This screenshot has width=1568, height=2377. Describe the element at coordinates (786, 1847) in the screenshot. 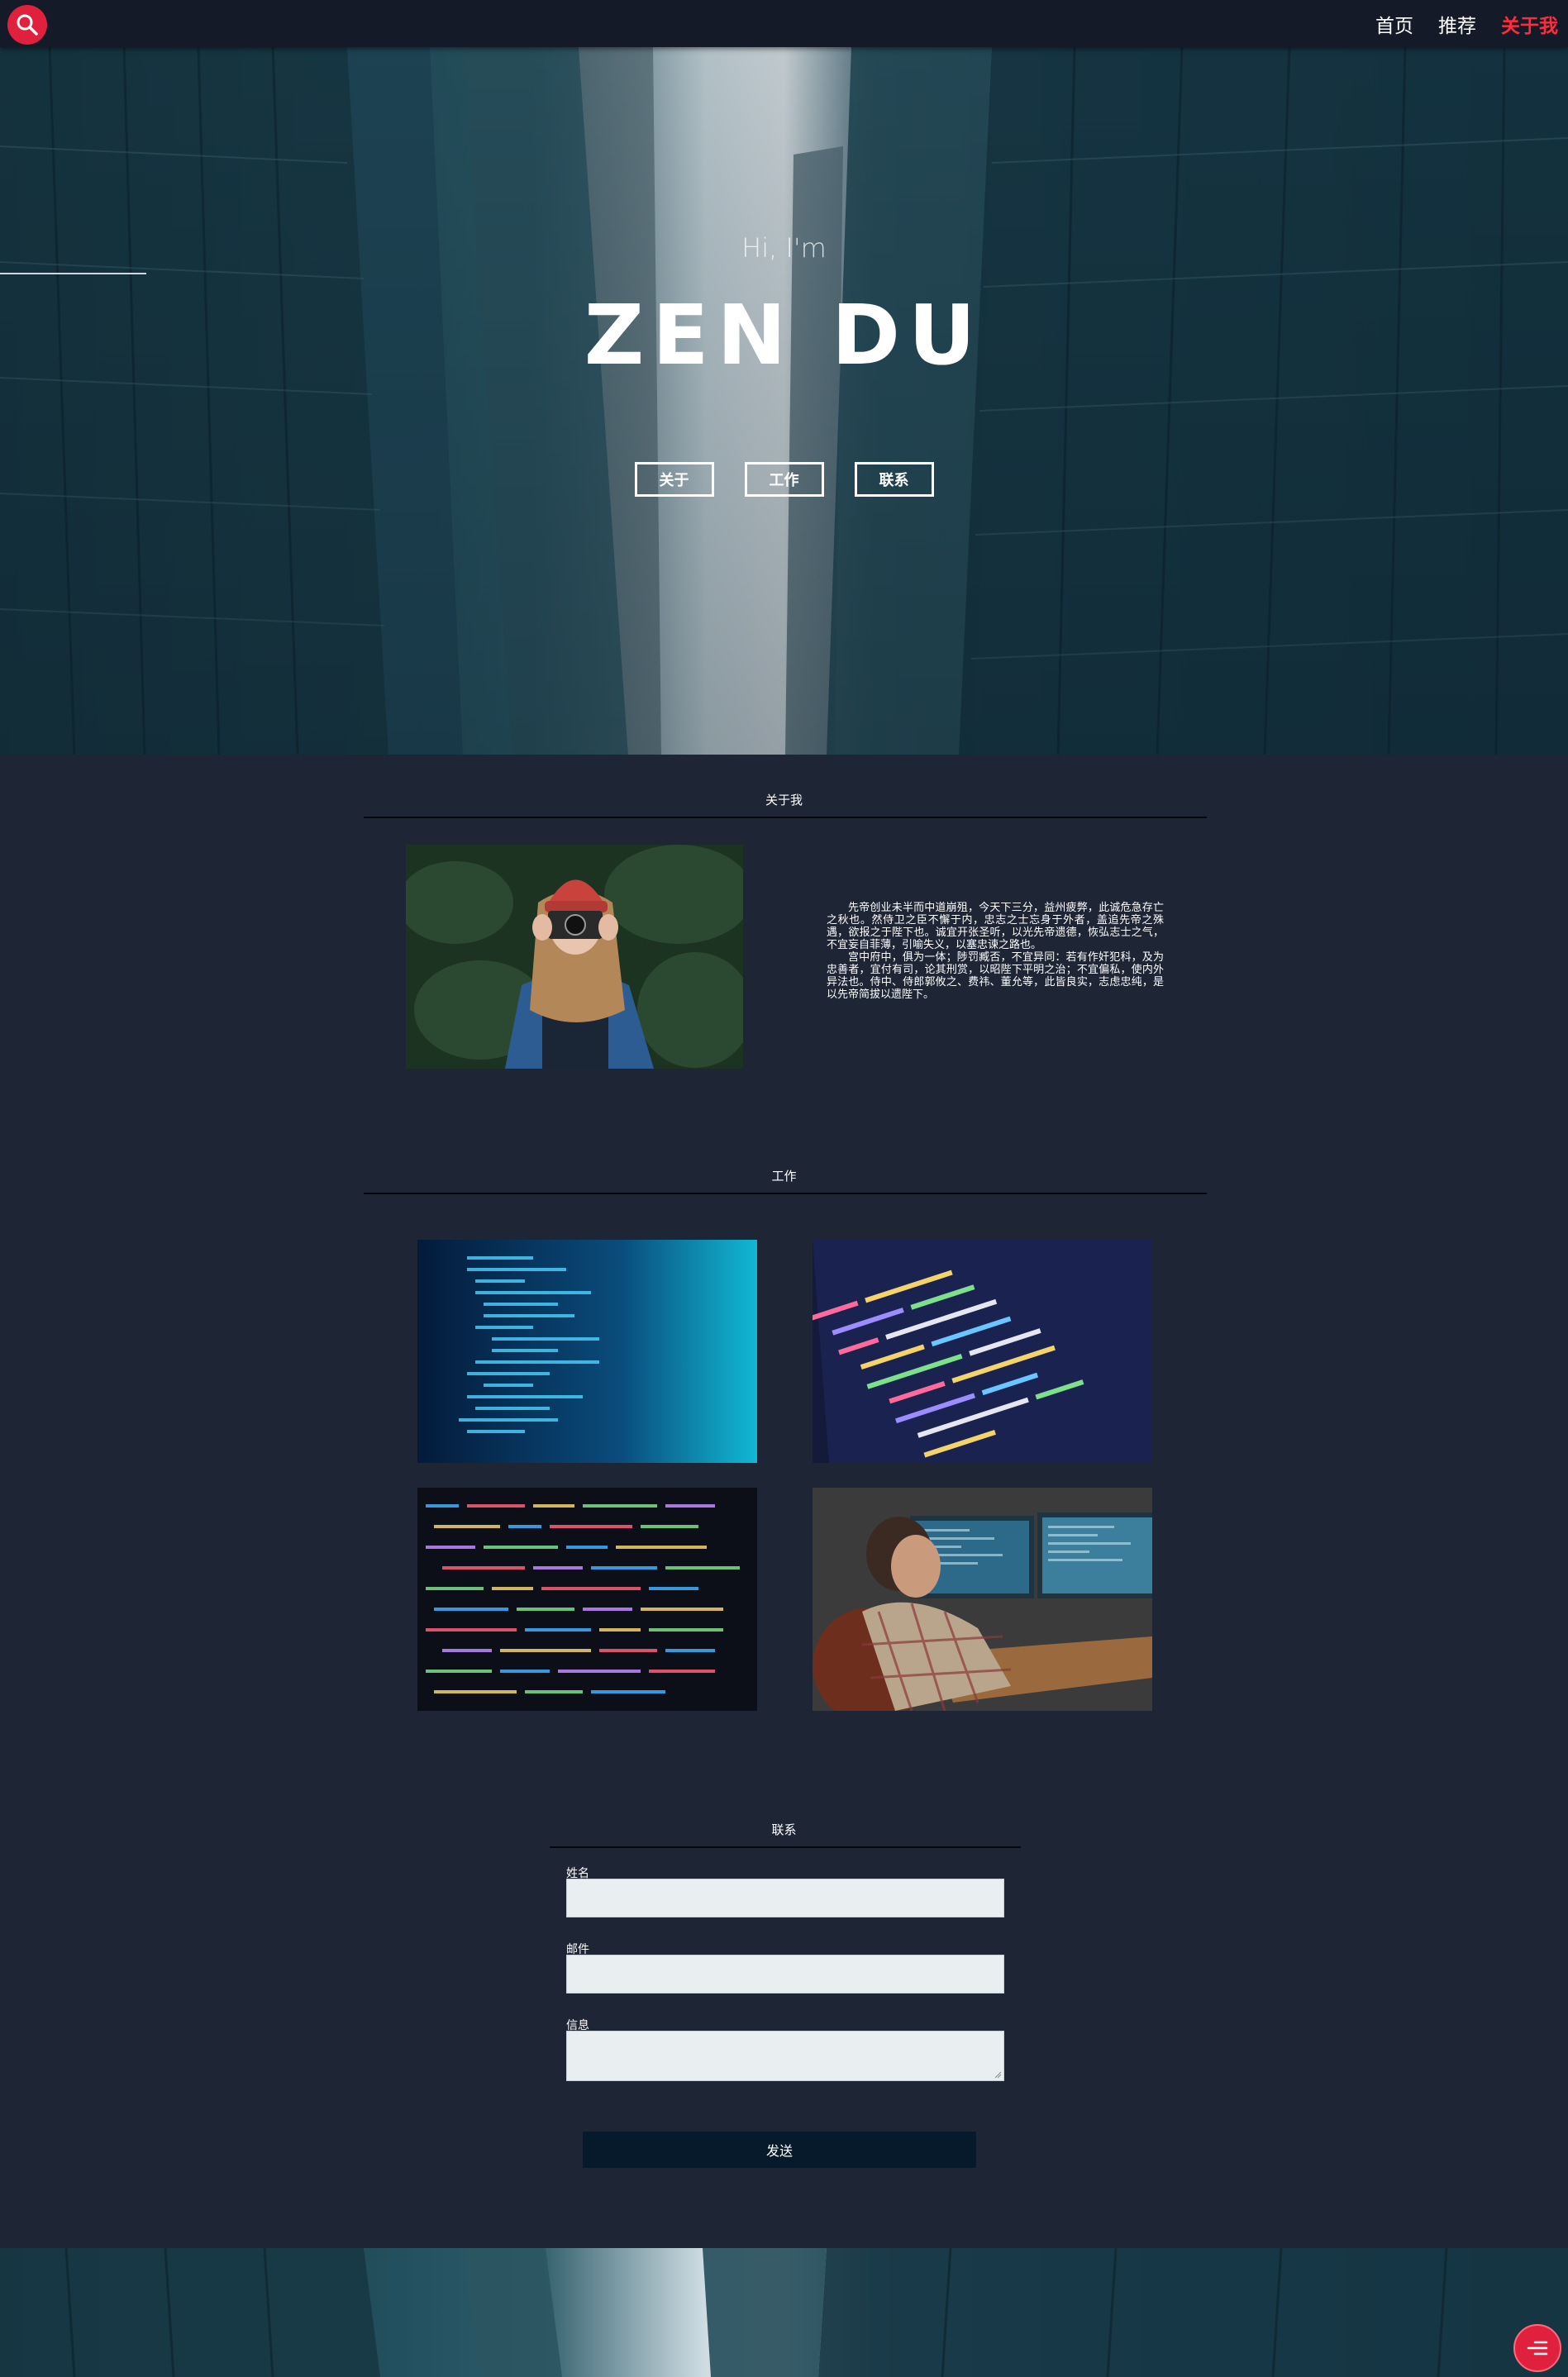

I see `contact-divider` at that location.